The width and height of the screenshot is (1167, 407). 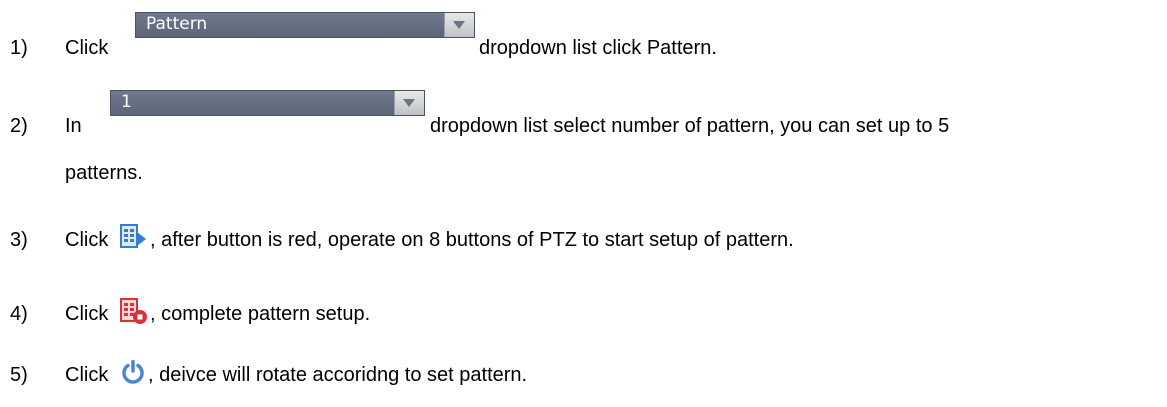 What do you see at coordinates (19, 314) in the screenshot?
I see `step-number: 4)` at bounding box center [19, 314].